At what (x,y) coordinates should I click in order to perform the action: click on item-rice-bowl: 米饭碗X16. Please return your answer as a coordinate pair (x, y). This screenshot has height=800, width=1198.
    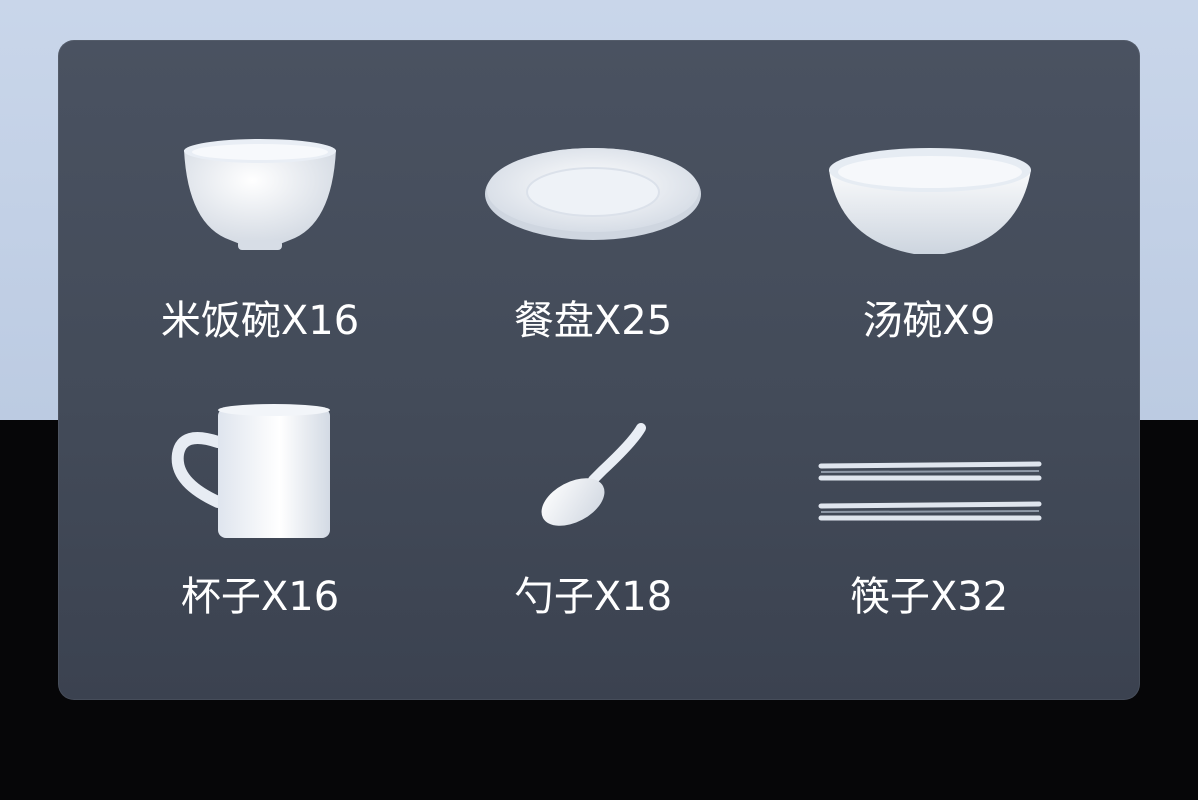
    Looking at the image, I should click on (260, 260).